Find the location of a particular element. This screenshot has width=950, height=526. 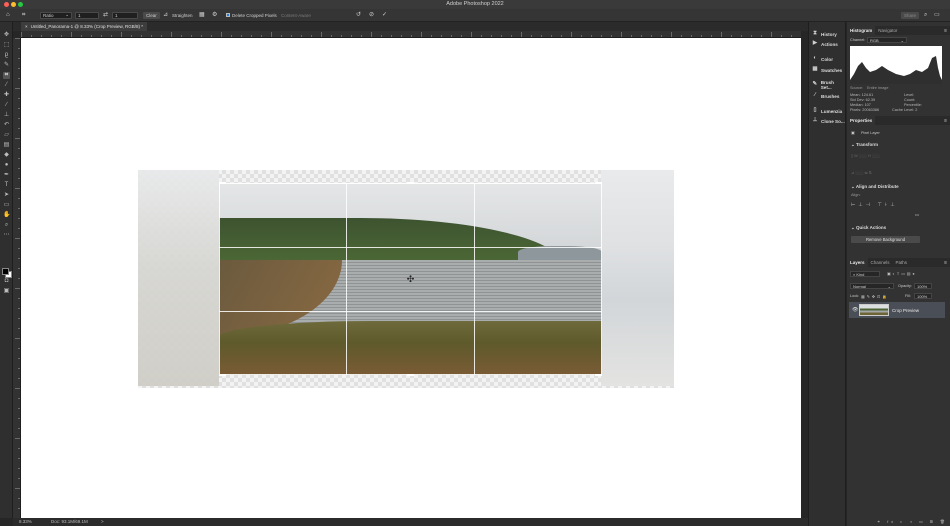

share-button: Share is located at coordinates (910, 15).